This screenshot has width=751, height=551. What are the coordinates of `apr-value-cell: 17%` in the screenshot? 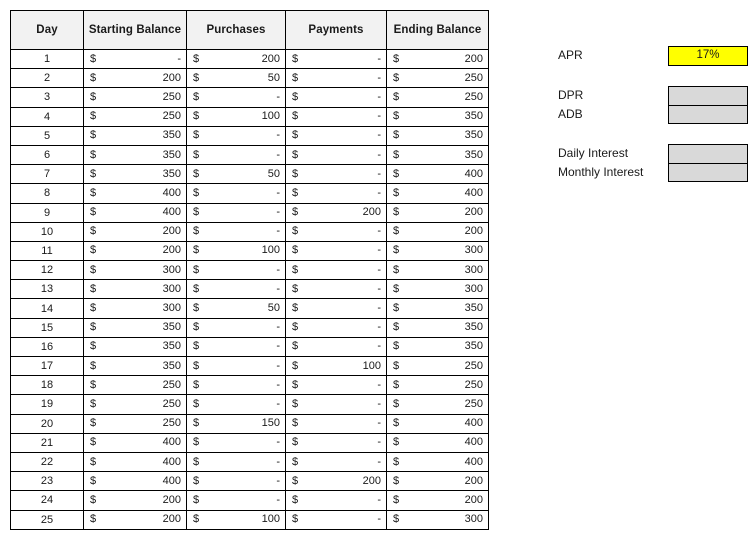 It's located at (708, 56).